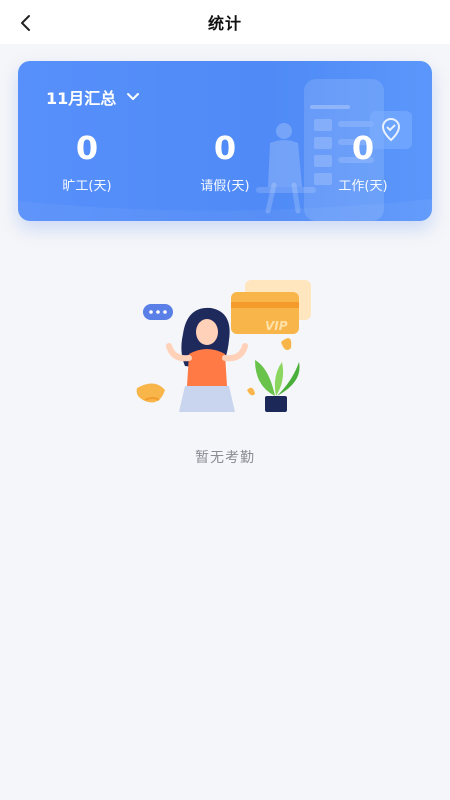 Image resolution: width=450 pixels, height=800 pixels. I want to click on month-selector: 11月汇总, so click(93, 97).